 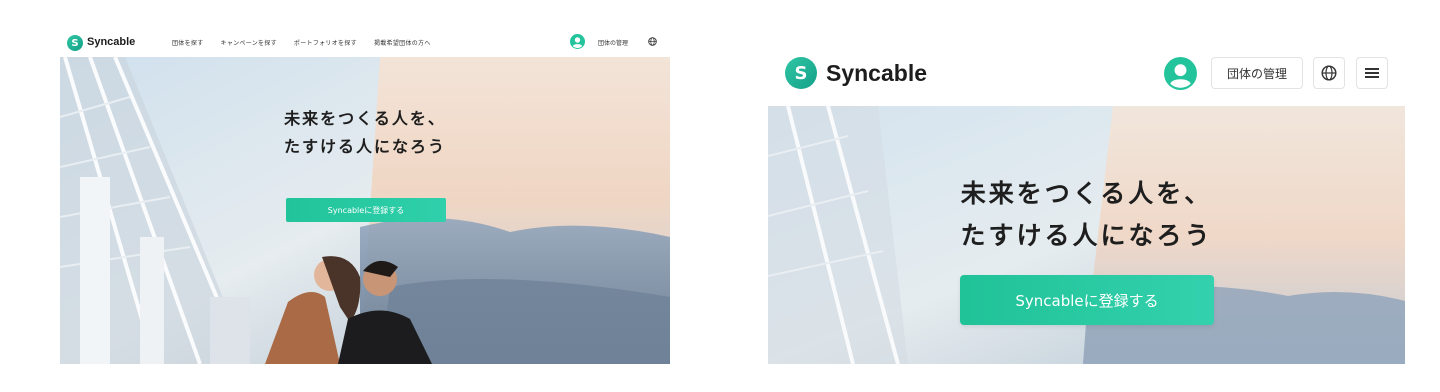 What do you see at coordinates (325, 42) in the screenshot?
I see `nav-item-find-portfolios: ポートフォリオを探す` at bounding box center [325, 42].